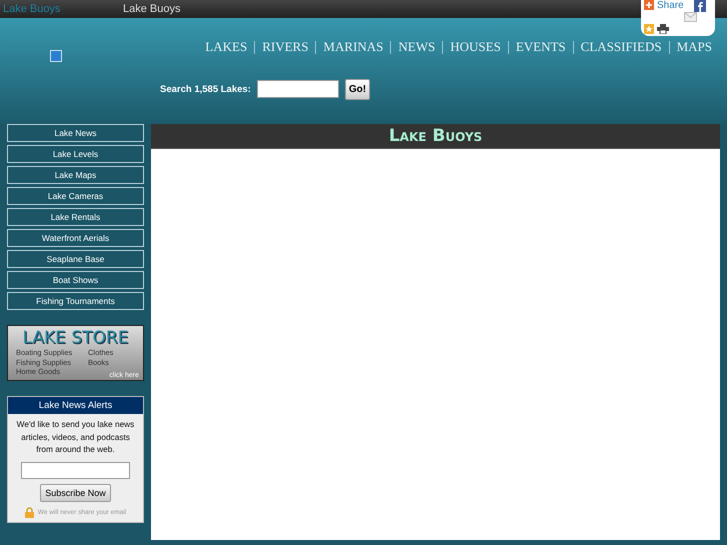  What do you see at coordinates (75, 196) in the screenshot?
I see `sidebar-link: Lake Cameras` at bounding box center [75, 196].